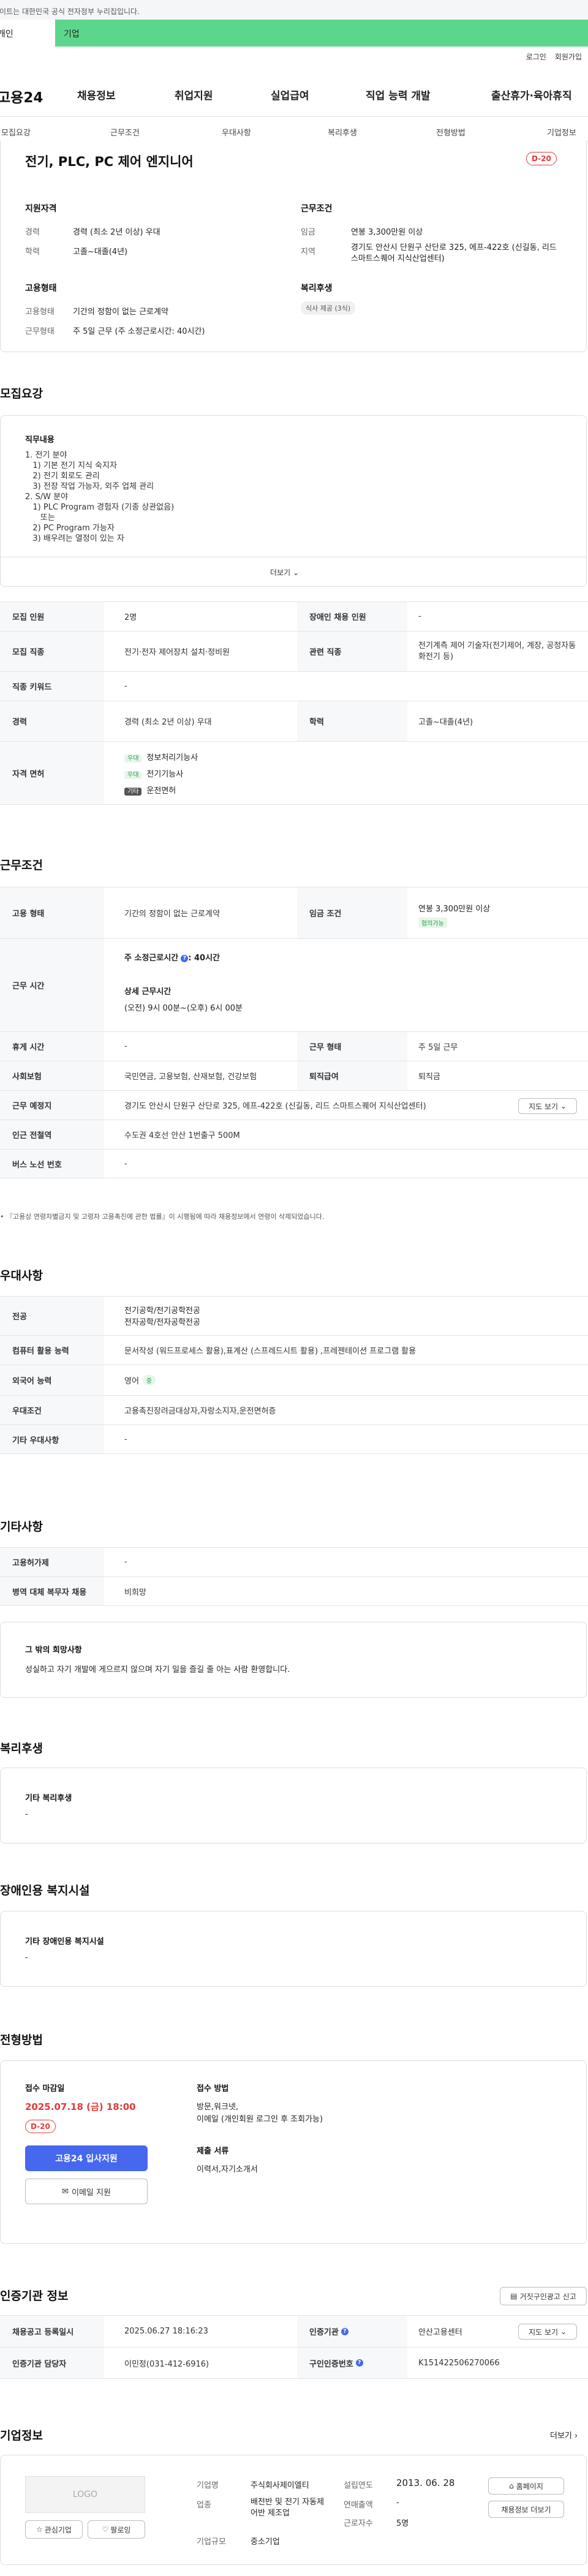 The image size is (588, 2576). Describe the element at coordinates (52, 985) in the screenshot. I see `work-time-label: 근무 시간` at that location.